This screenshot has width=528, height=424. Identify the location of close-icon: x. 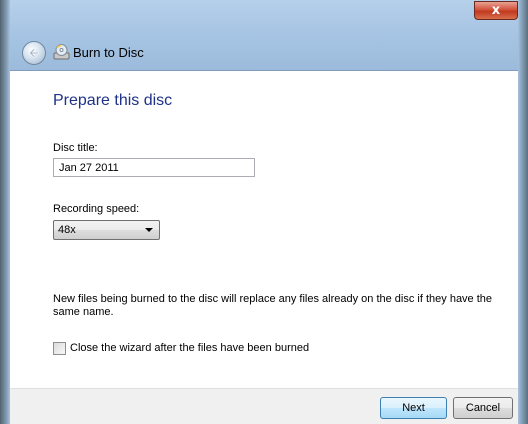
(496, 10).